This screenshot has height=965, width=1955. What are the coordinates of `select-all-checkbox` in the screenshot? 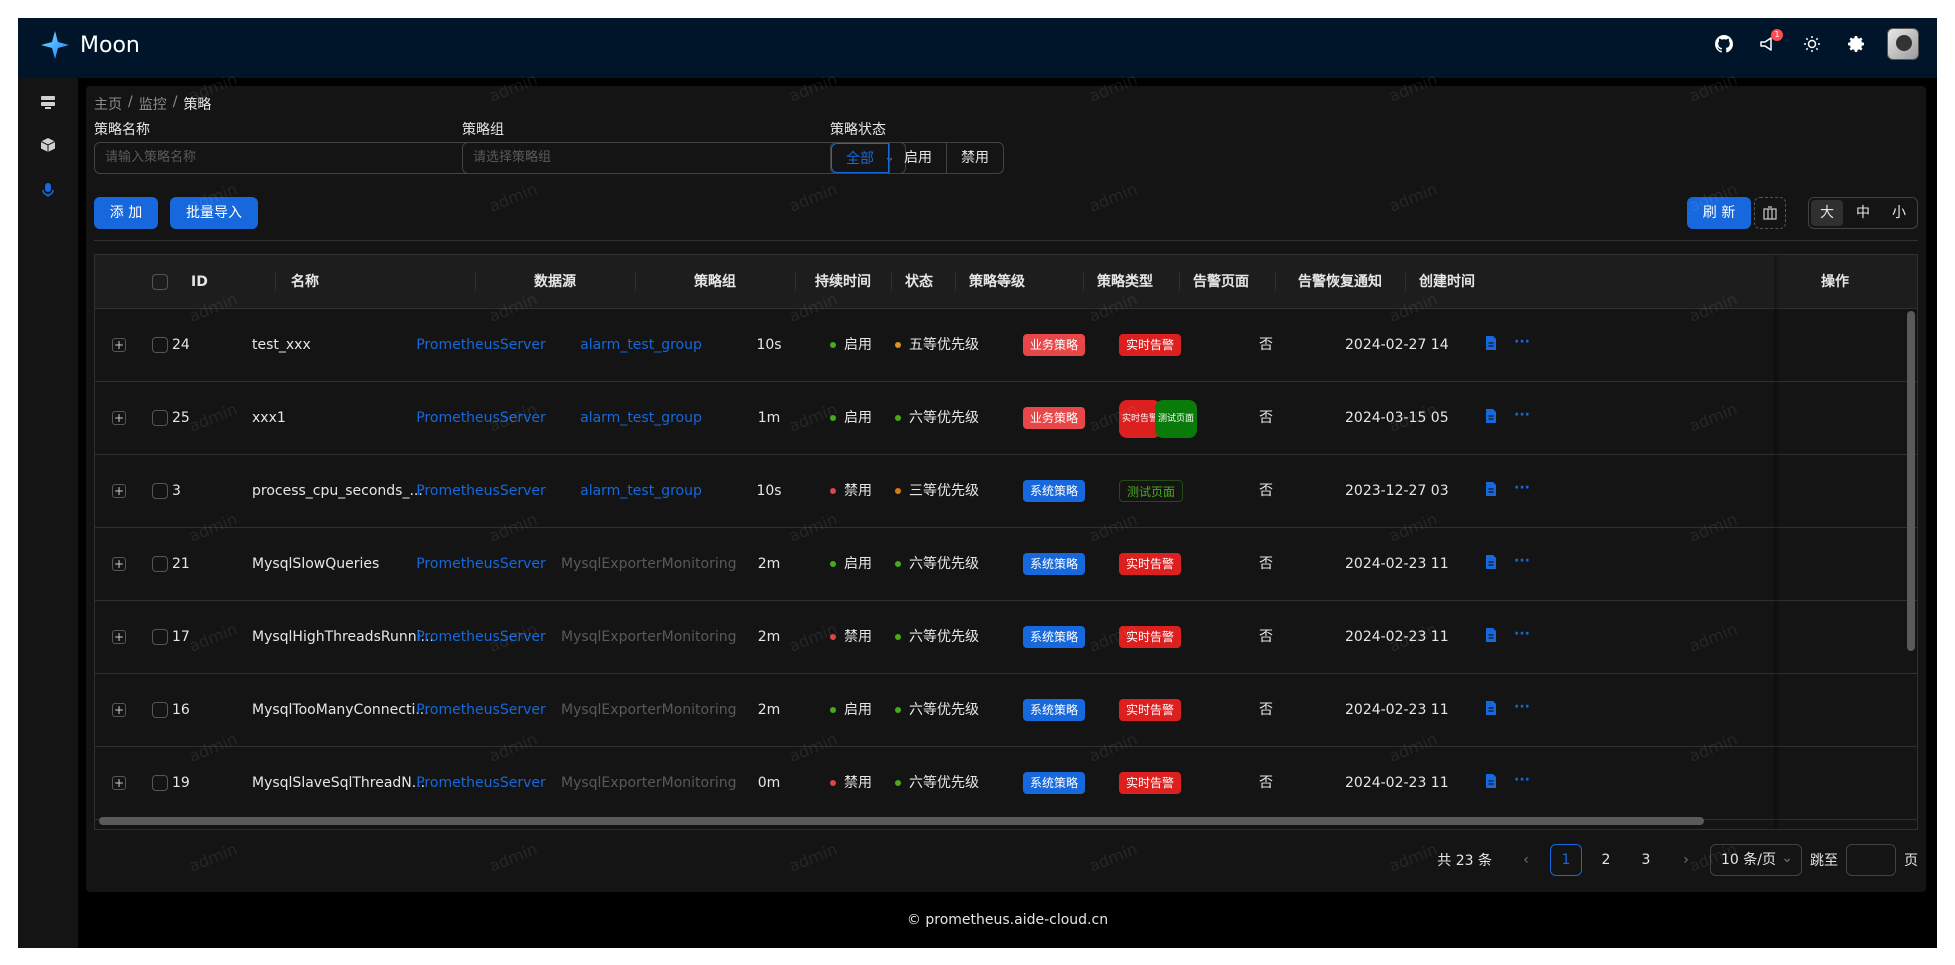 It's located at (160, 282).